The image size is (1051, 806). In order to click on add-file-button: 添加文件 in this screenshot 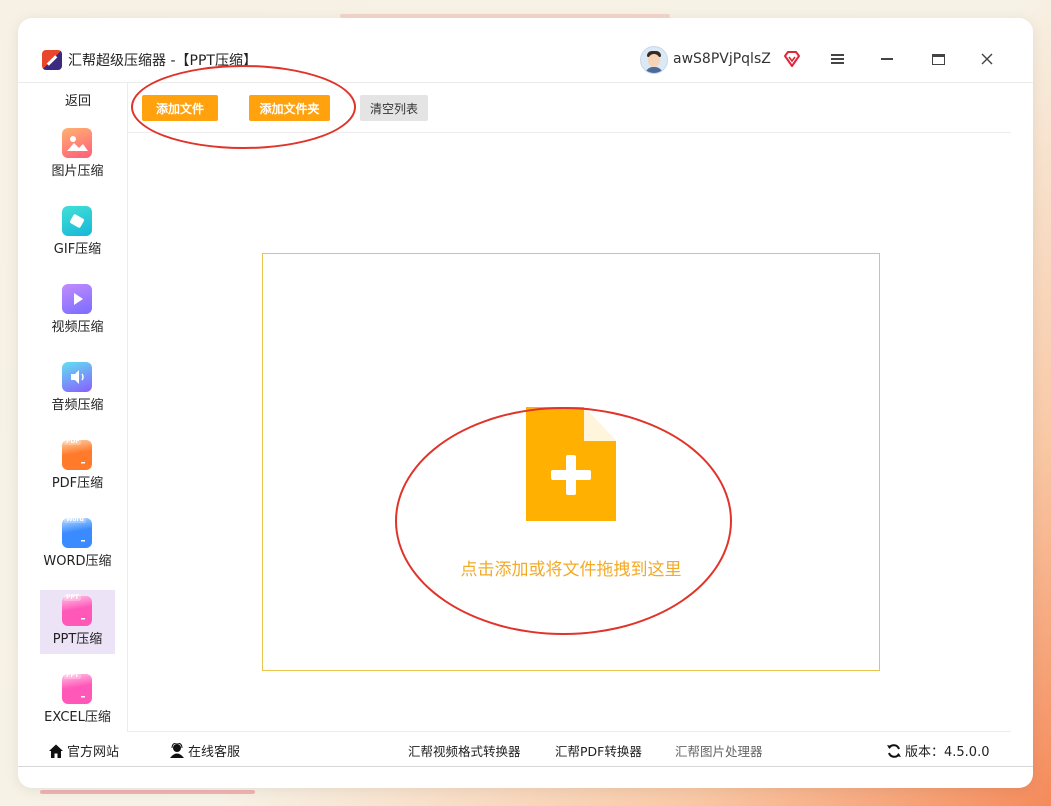, I will do `click(180, 108)`.